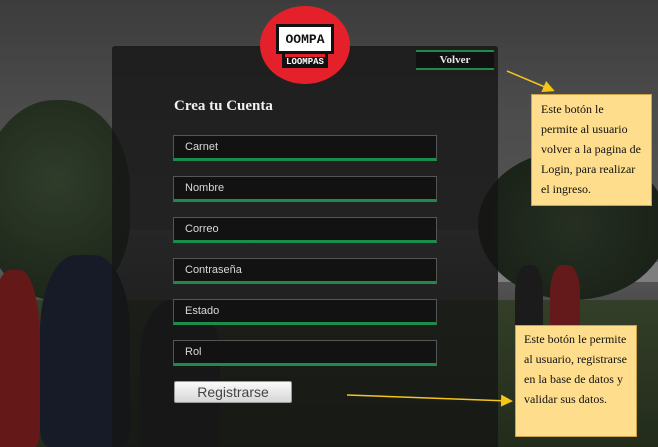  Describe the element at coordinates (305, 271) in the screenshot. I see `password-field` at that location.